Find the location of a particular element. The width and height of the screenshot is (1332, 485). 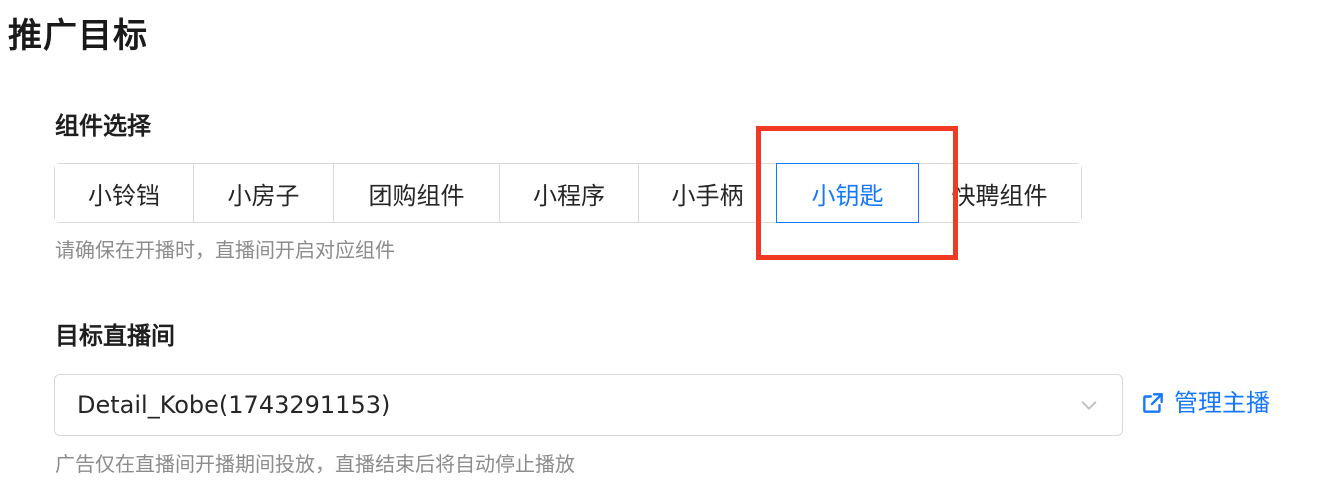

component-selector: 小铃铛 小房子 团购组件 小程序 小手柄 小钥匙 快聘组件 is located at coordinates (568, 193).